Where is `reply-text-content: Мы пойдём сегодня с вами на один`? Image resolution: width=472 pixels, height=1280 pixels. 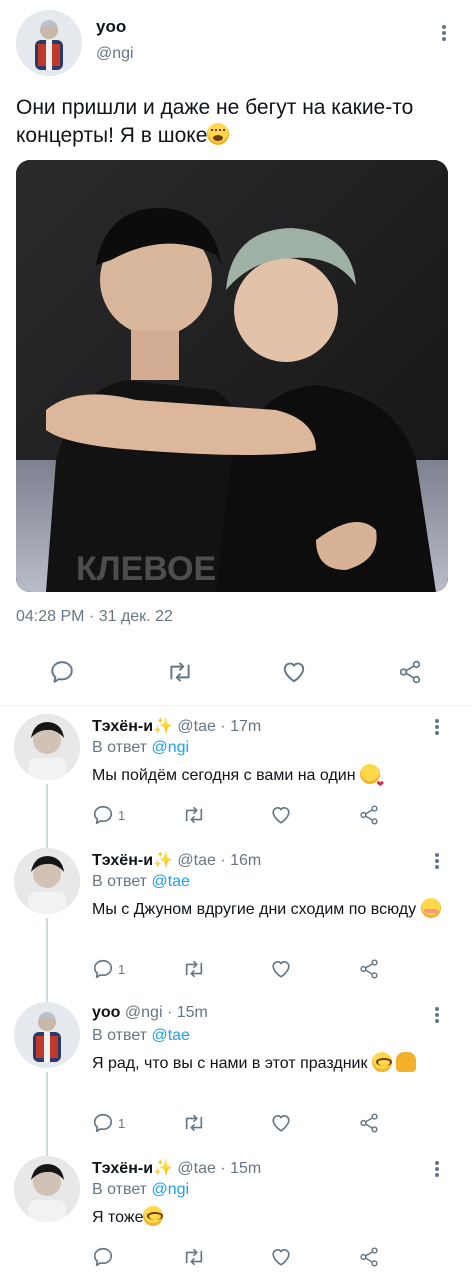
reply-text-content: Мы пойдём сегодня с вами на один is located at coordinates (224, 775).